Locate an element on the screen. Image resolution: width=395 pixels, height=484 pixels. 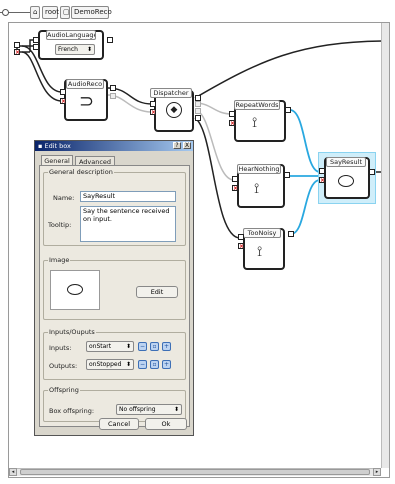
box-repeatwords-title: RepeatWords is located at coordinates (257, 105).